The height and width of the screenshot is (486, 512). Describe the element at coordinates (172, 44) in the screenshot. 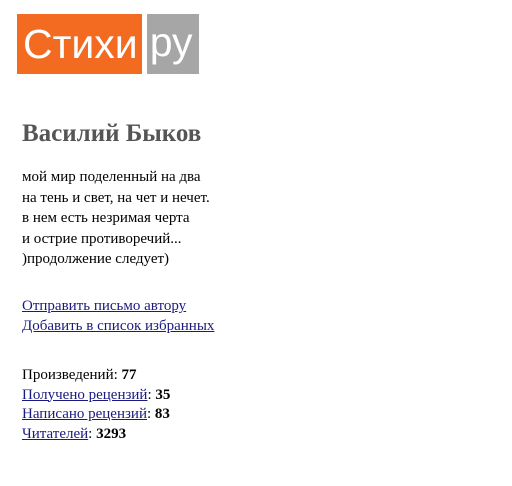

I see `logo-tld-text: ру` at that location.